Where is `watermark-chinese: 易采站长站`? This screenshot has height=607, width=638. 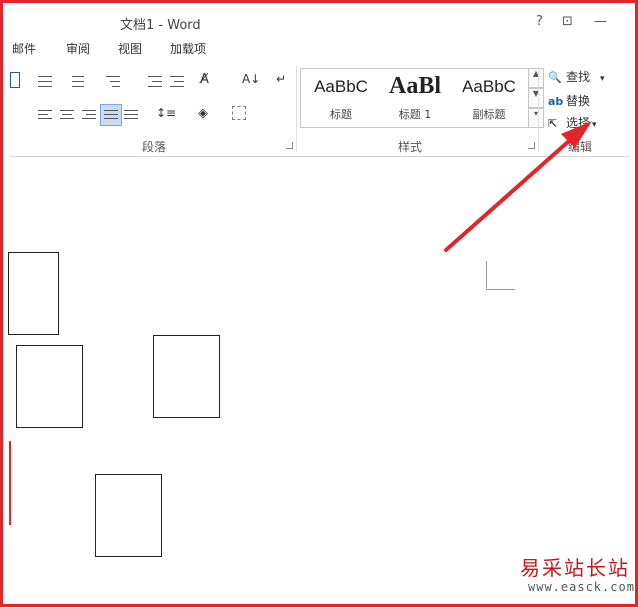
watermark-chinese: 易采站长站 is located at coordinates (575, 568).